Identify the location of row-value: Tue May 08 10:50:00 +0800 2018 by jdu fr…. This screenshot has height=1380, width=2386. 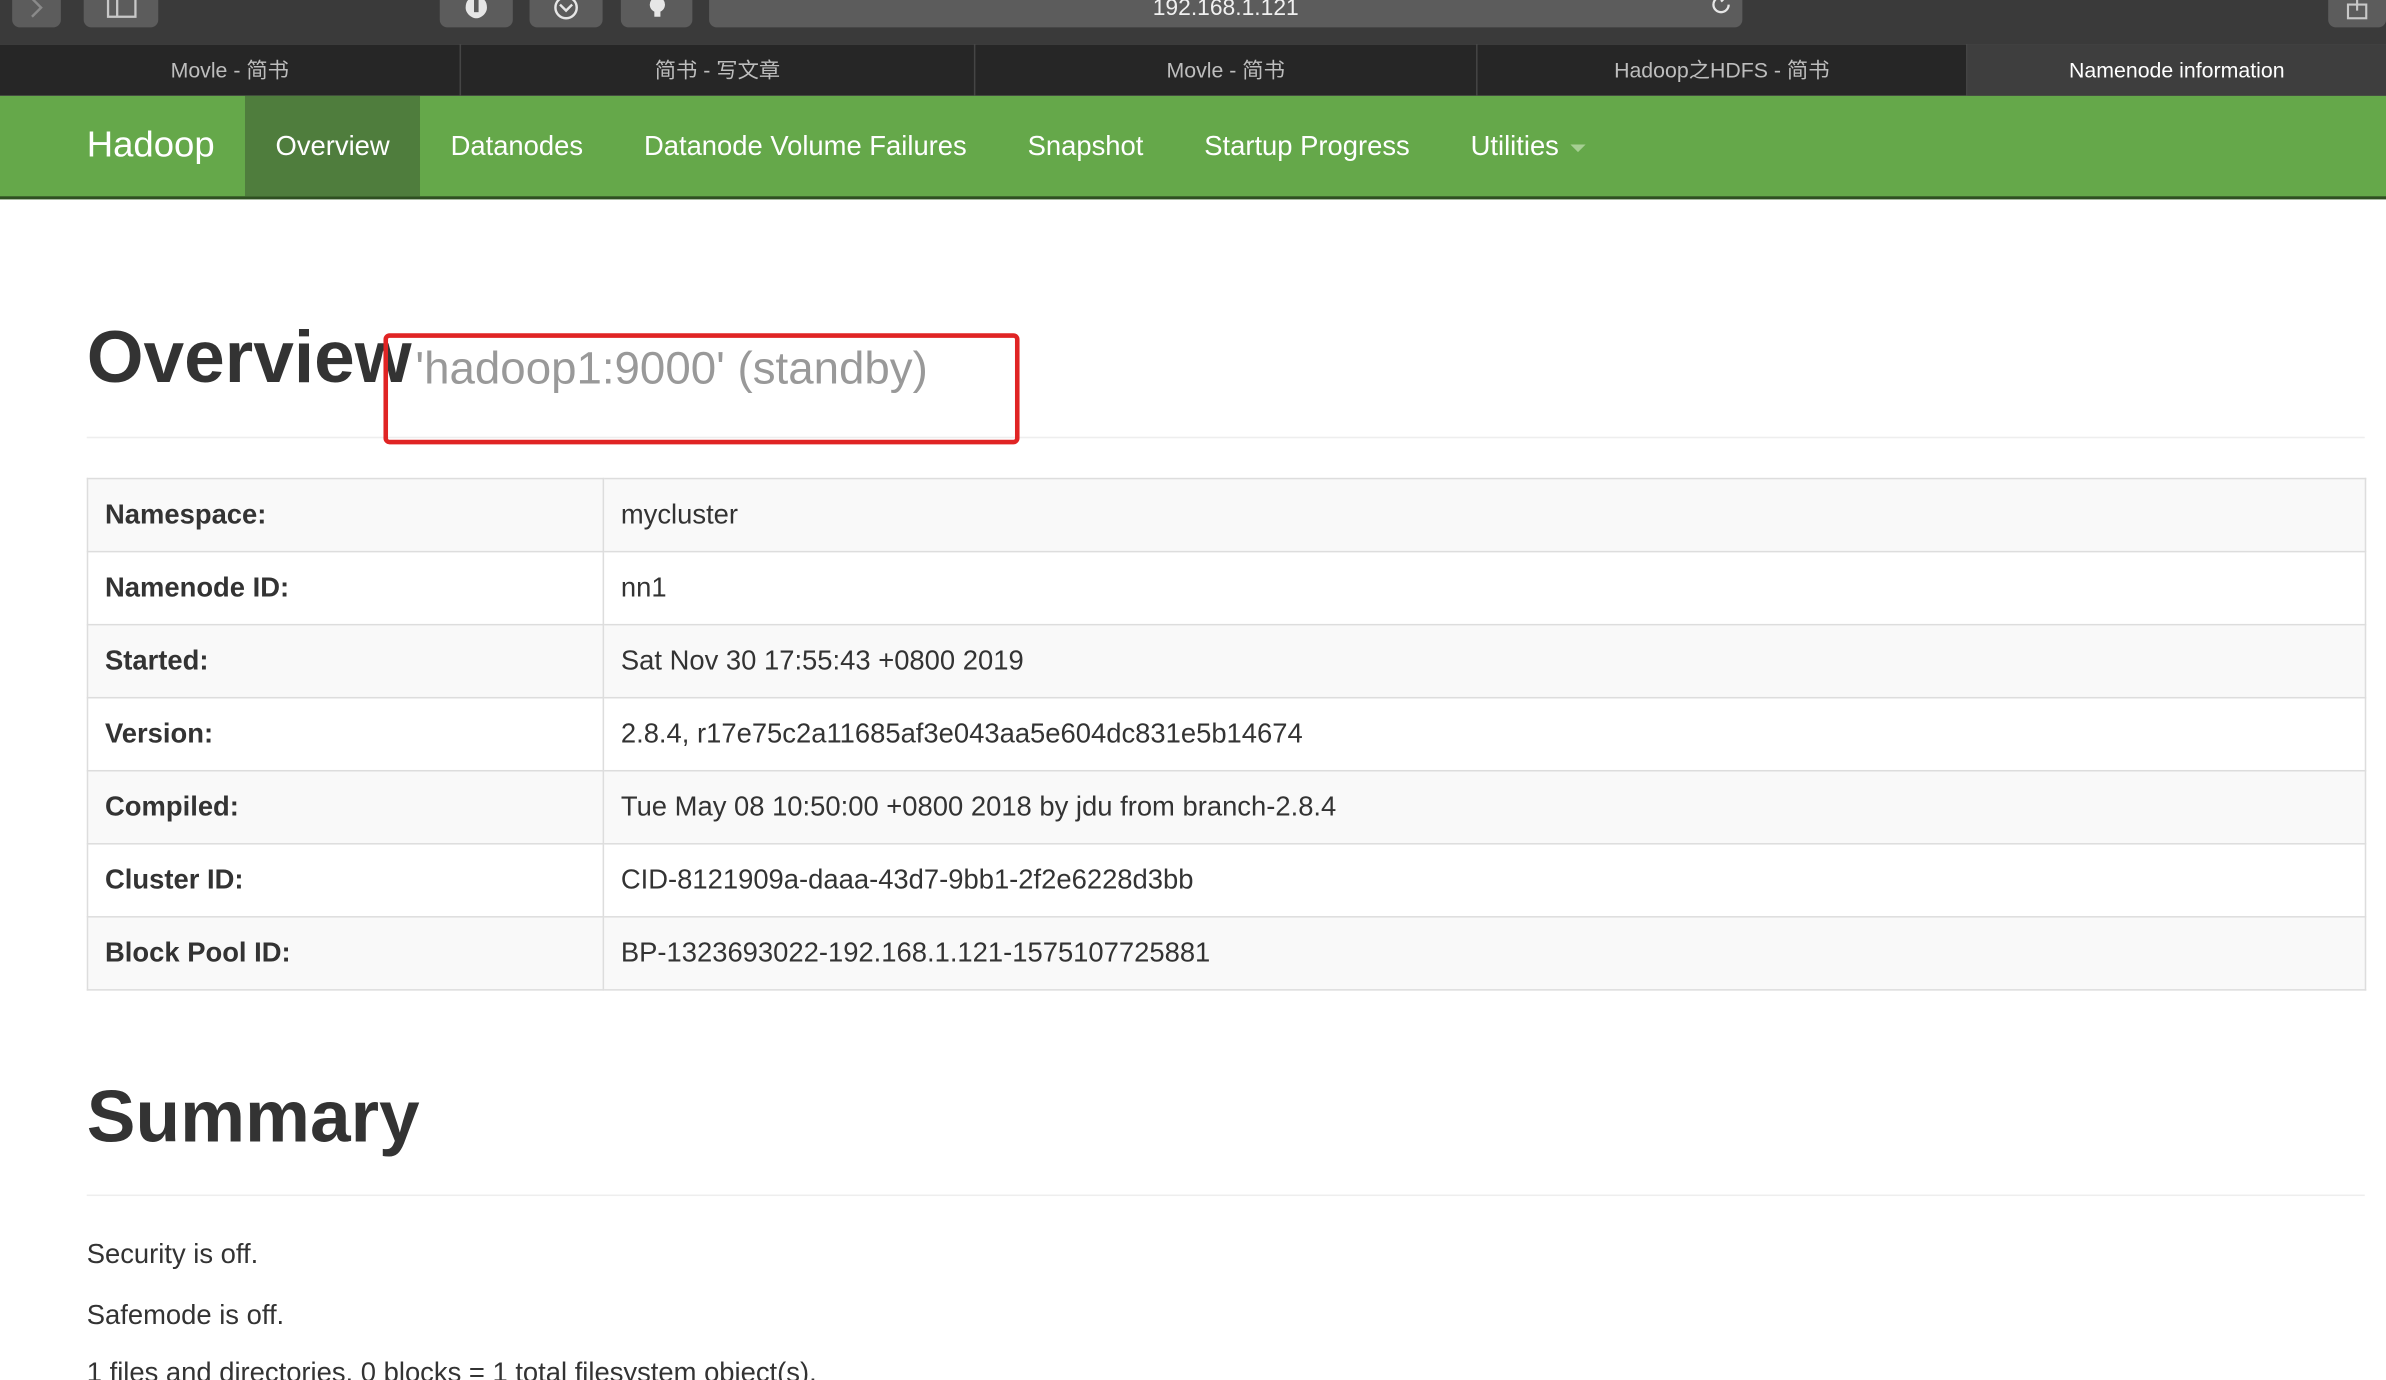
(1484, 807).